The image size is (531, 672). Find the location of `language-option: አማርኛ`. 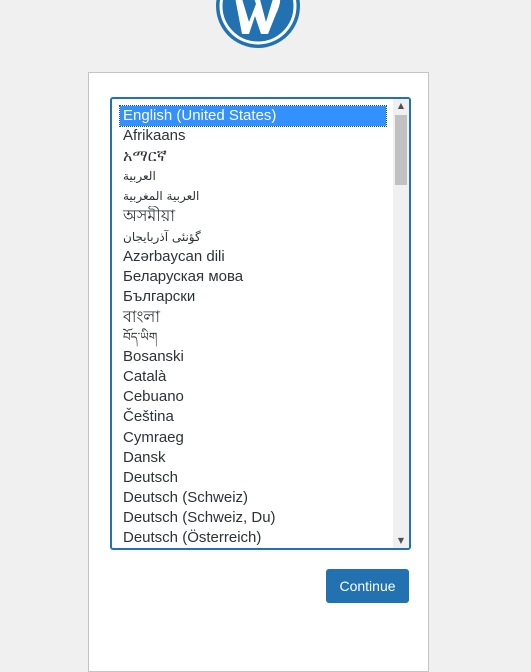

language-option: አማርኛ is located at coordinates (258, 156).